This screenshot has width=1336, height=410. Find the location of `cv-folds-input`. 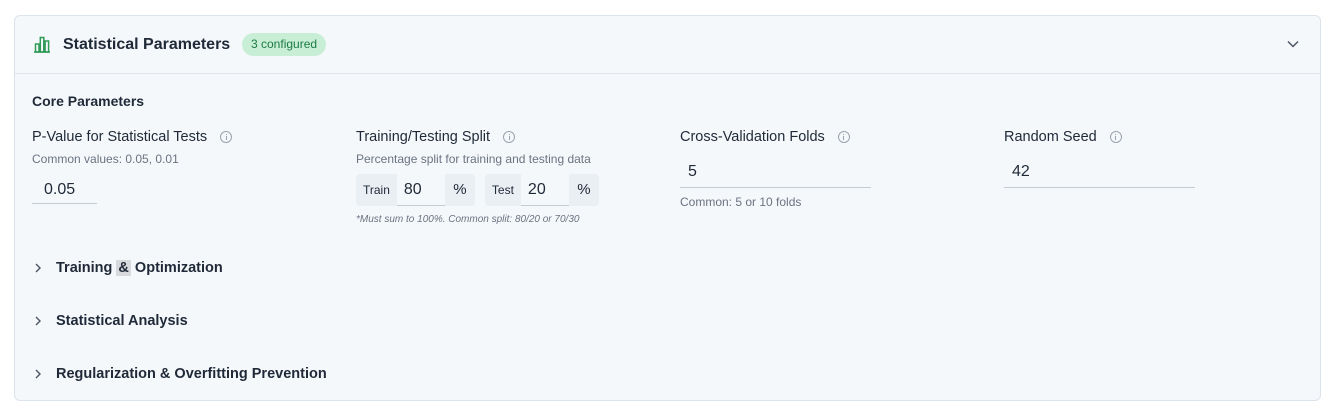

cv-folds-input is located at coordinates (775, 172).